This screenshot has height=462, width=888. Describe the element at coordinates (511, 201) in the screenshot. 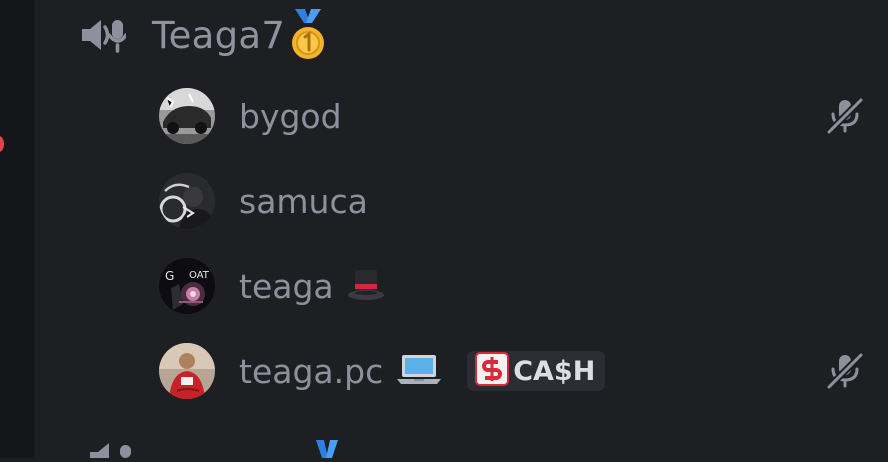

I see `voice-member-samuca: samuca` at that location.